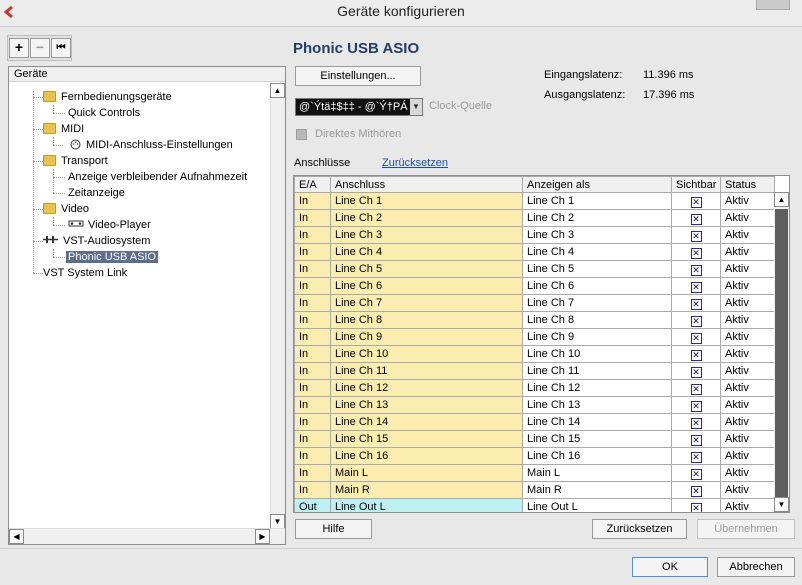 The height and width of the screenshot is (585, 802). I want to click on tree-item-transport: Transport, so click(75, 161).